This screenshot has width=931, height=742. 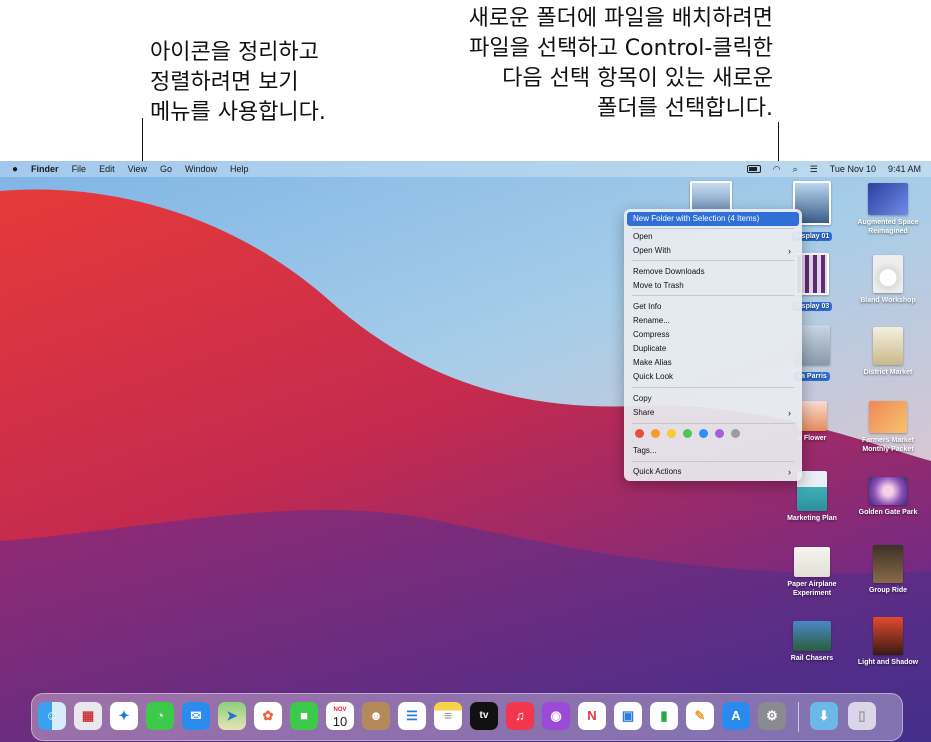 I want to click on menu-item-open-with: Open With ›, so click(x=713, y=251).